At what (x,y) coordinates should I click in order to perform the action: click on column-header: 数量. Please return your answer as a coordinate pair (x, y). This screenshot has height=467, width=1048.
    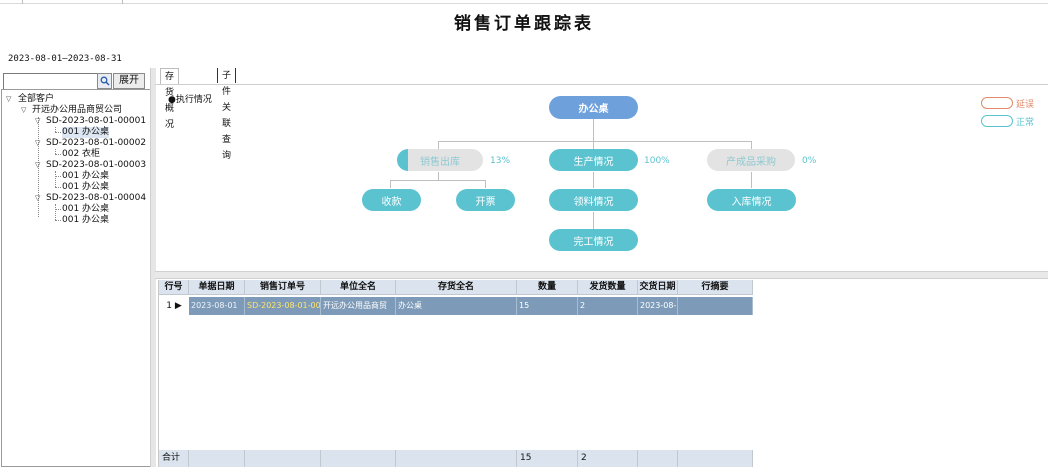
    Looking at the image, I should click on (547, 287).